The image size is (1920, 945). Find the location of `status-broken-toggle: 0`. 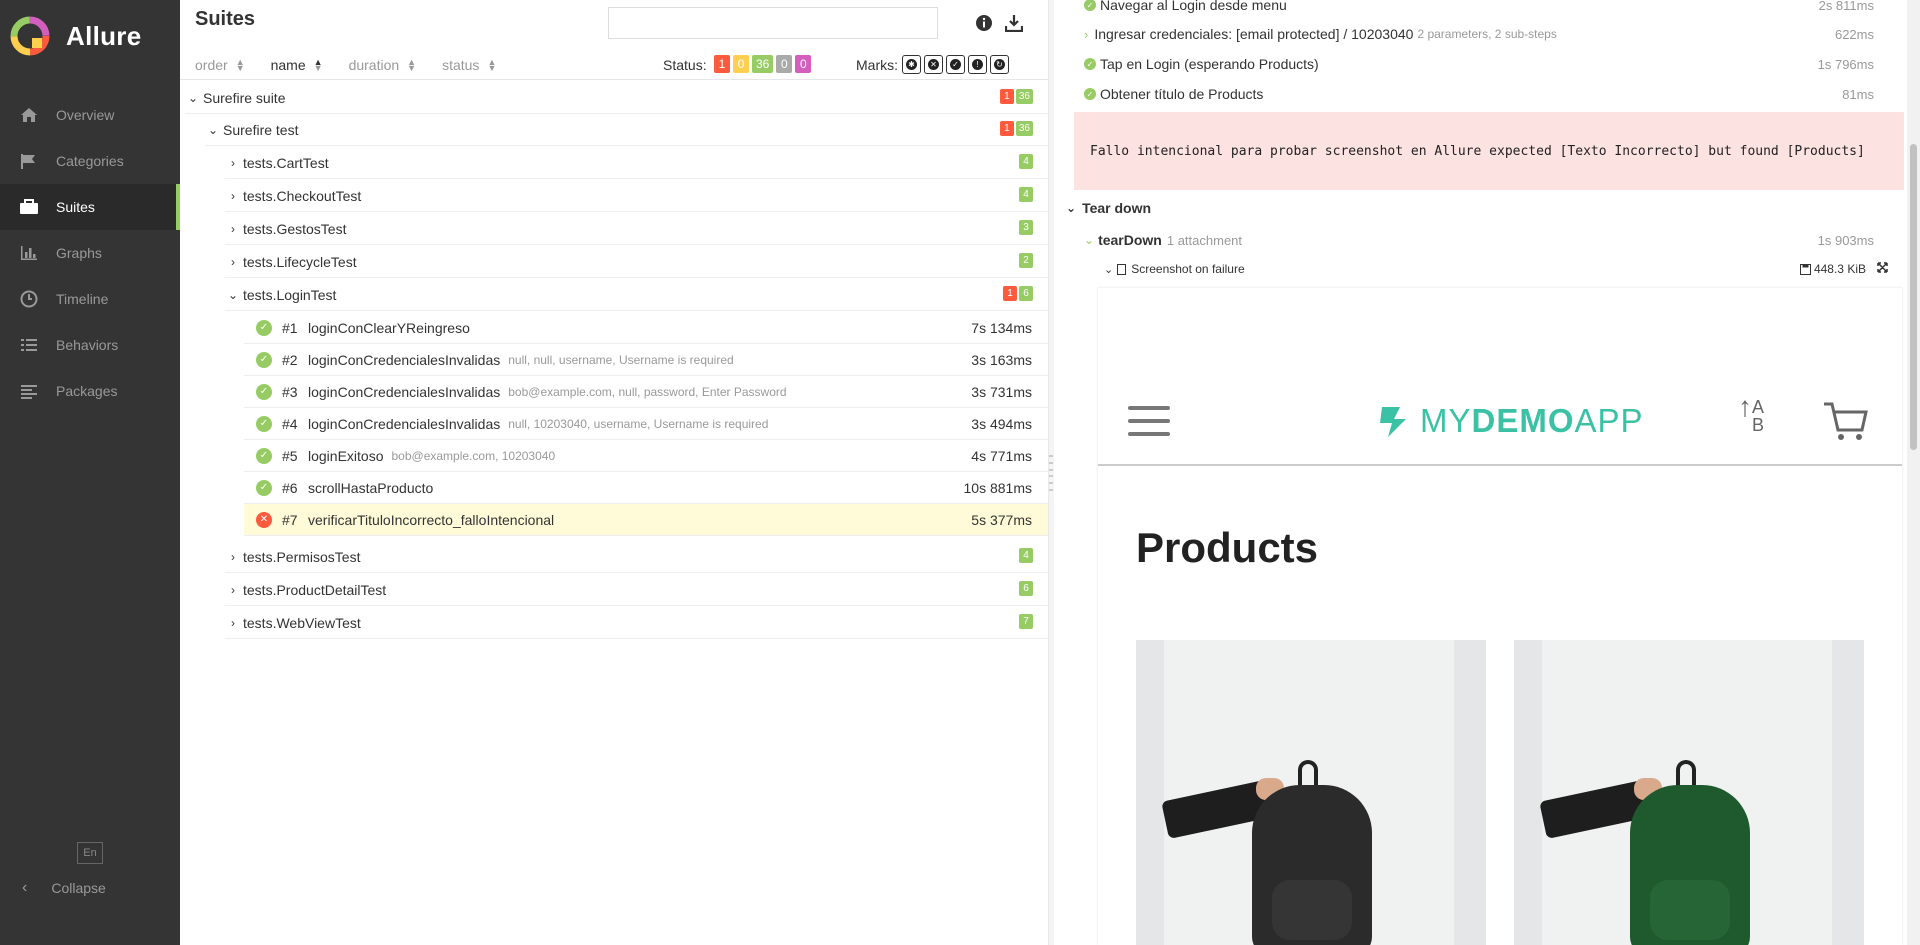

status-broken-toggle: 0 is located at coordinates (741, 64).